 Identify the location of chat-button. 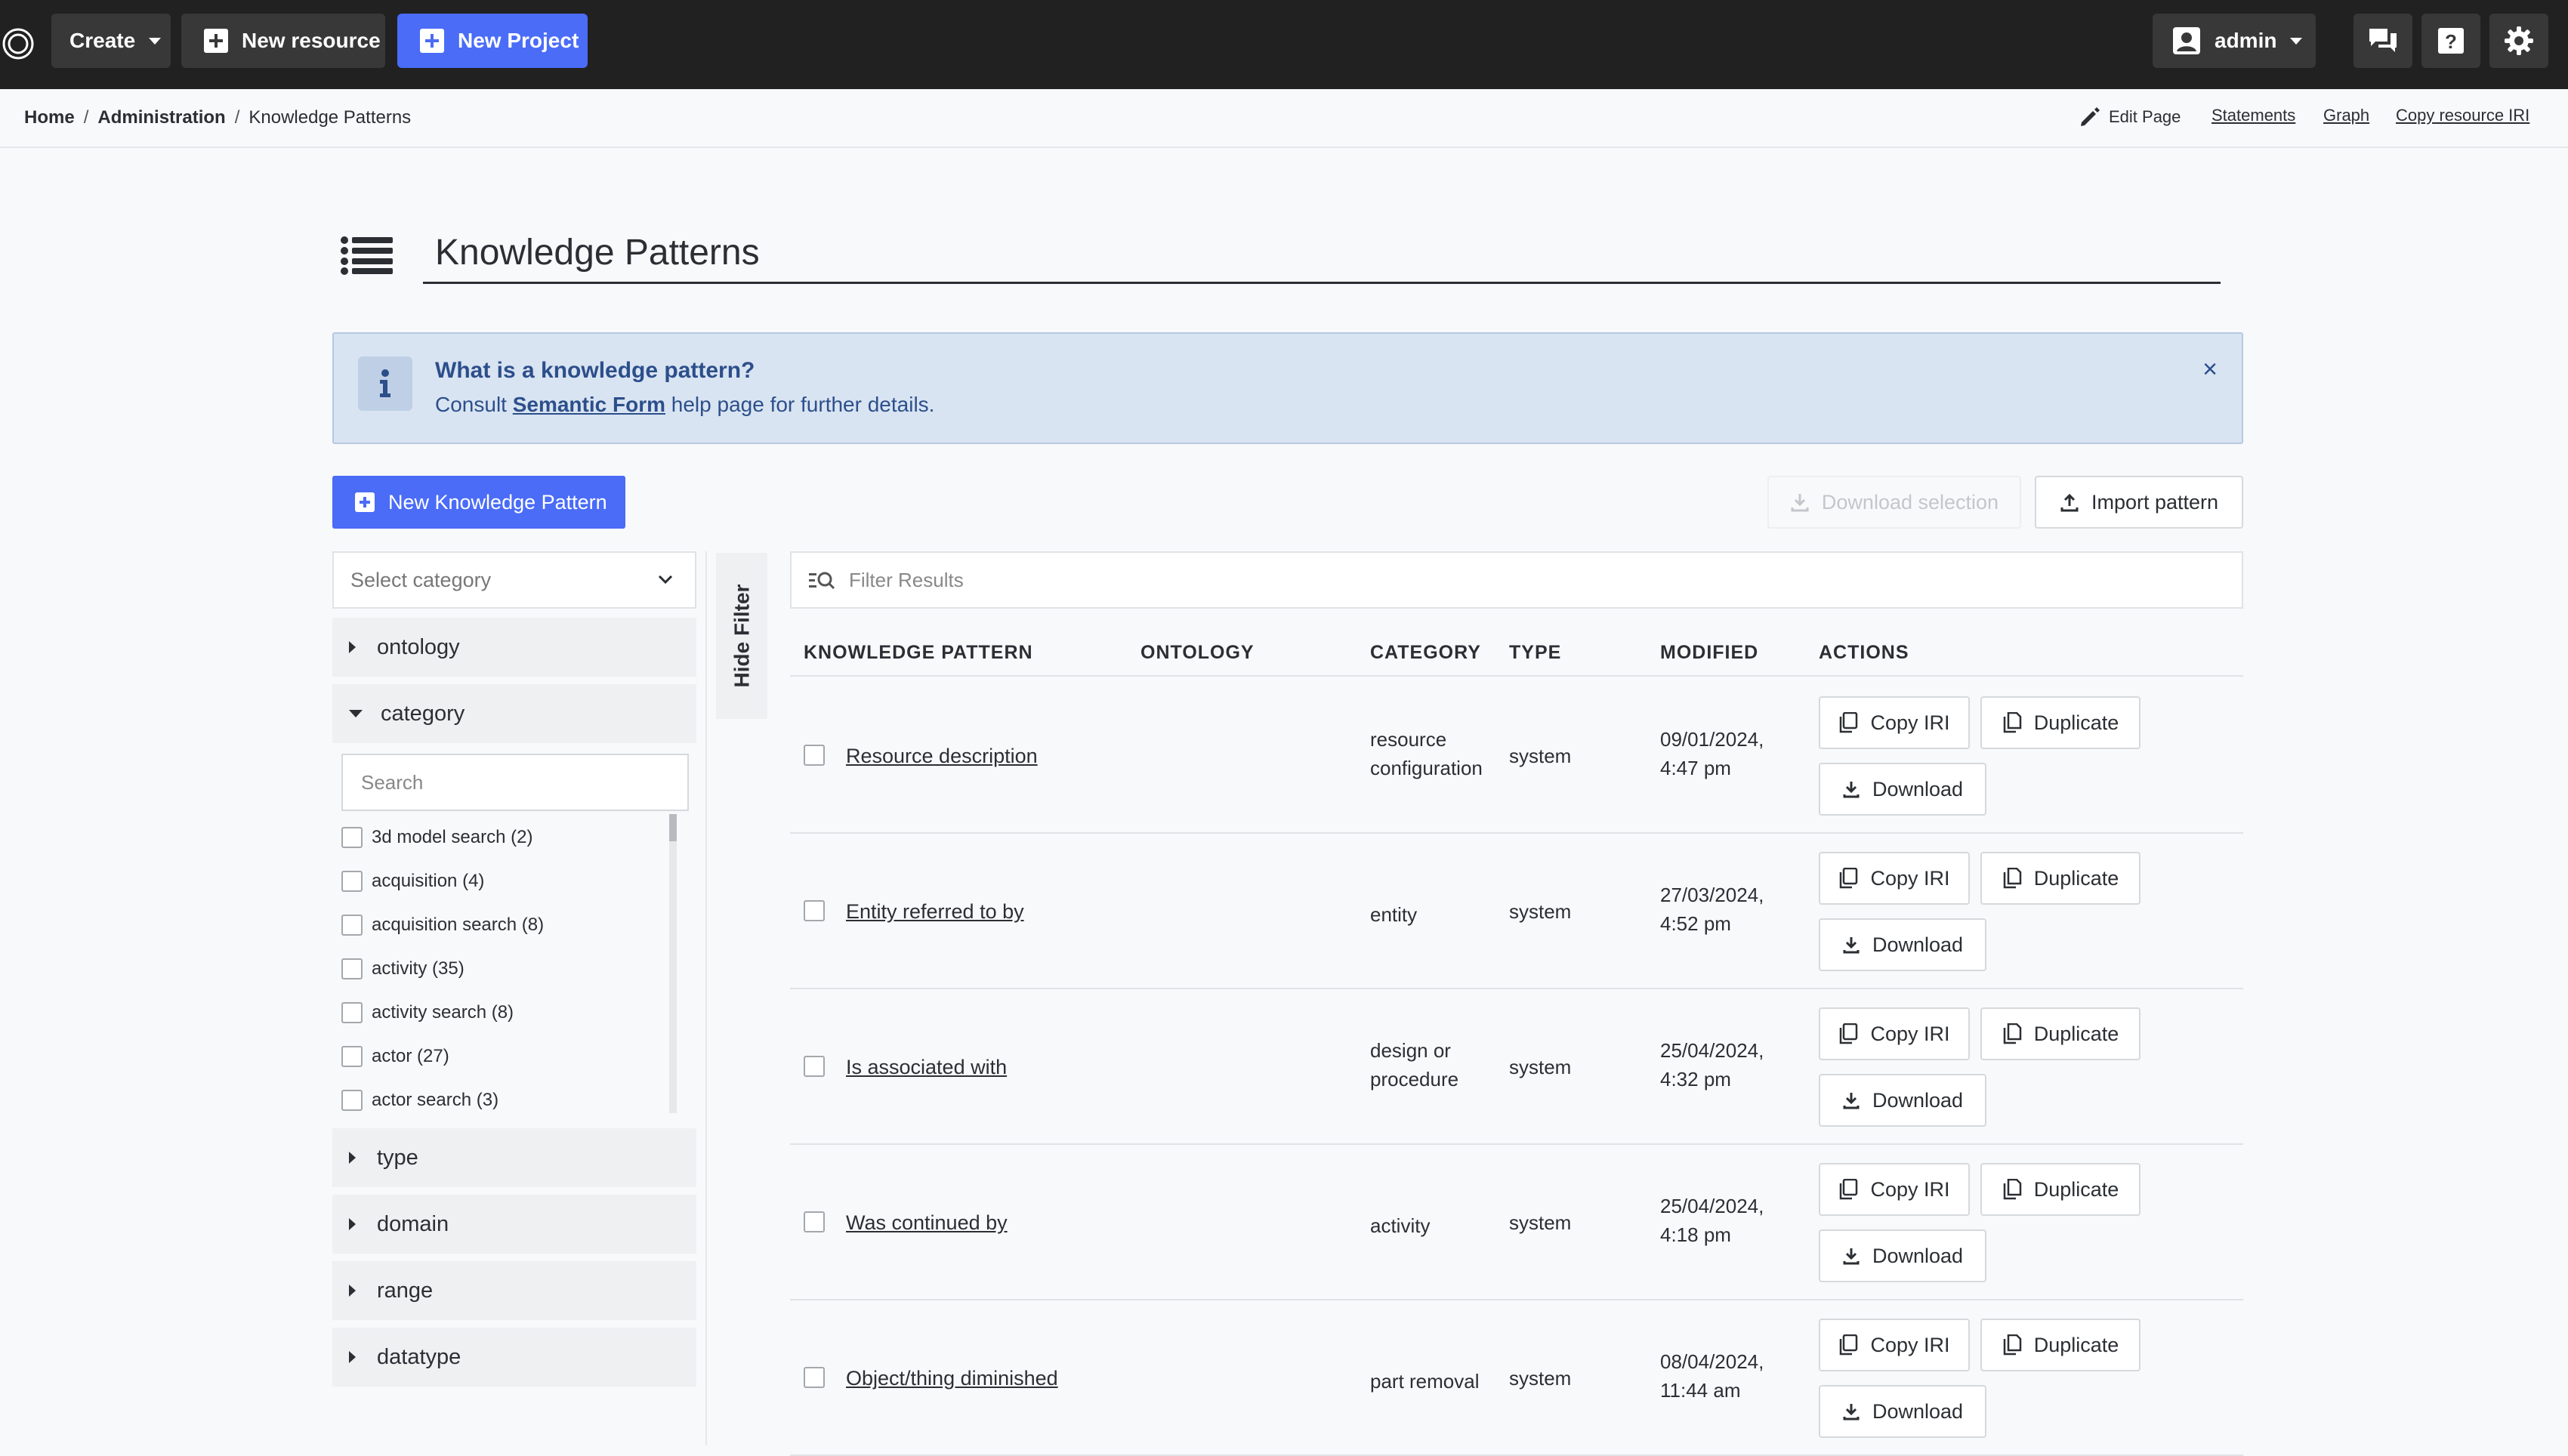
(2382, 41).